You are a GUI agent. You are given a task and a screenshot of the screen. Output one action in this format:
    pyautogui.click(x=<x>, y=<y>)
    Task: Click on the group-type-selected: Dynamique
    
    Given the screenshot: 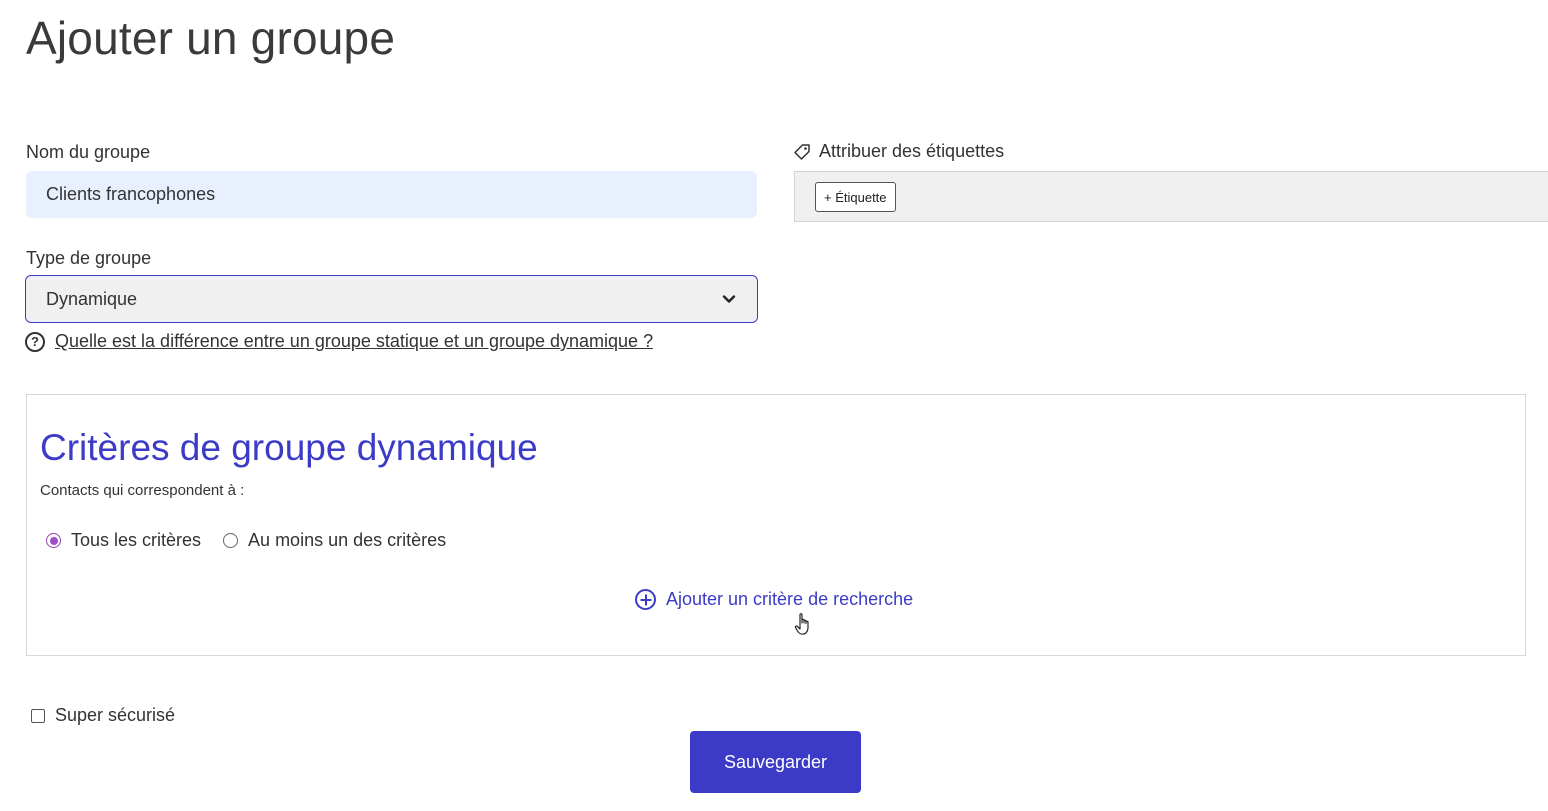 What is the action you would take?
    pyautogui.click(x=92, y=298)
    